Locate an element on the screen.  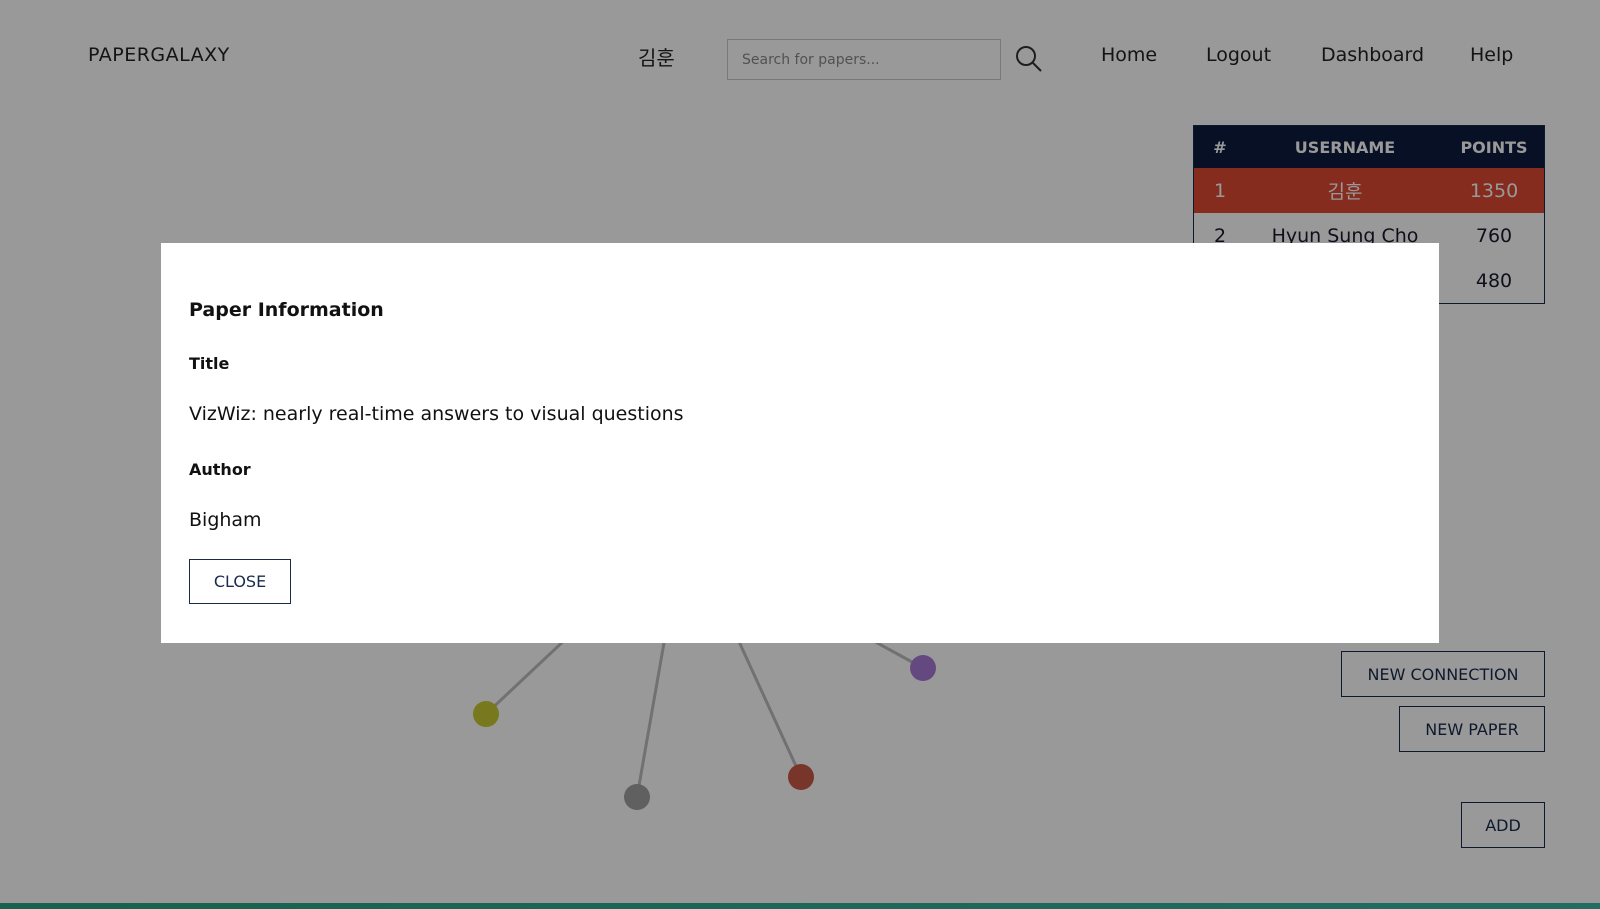
close-button: CLOSE is located at coordinates (240, 581).